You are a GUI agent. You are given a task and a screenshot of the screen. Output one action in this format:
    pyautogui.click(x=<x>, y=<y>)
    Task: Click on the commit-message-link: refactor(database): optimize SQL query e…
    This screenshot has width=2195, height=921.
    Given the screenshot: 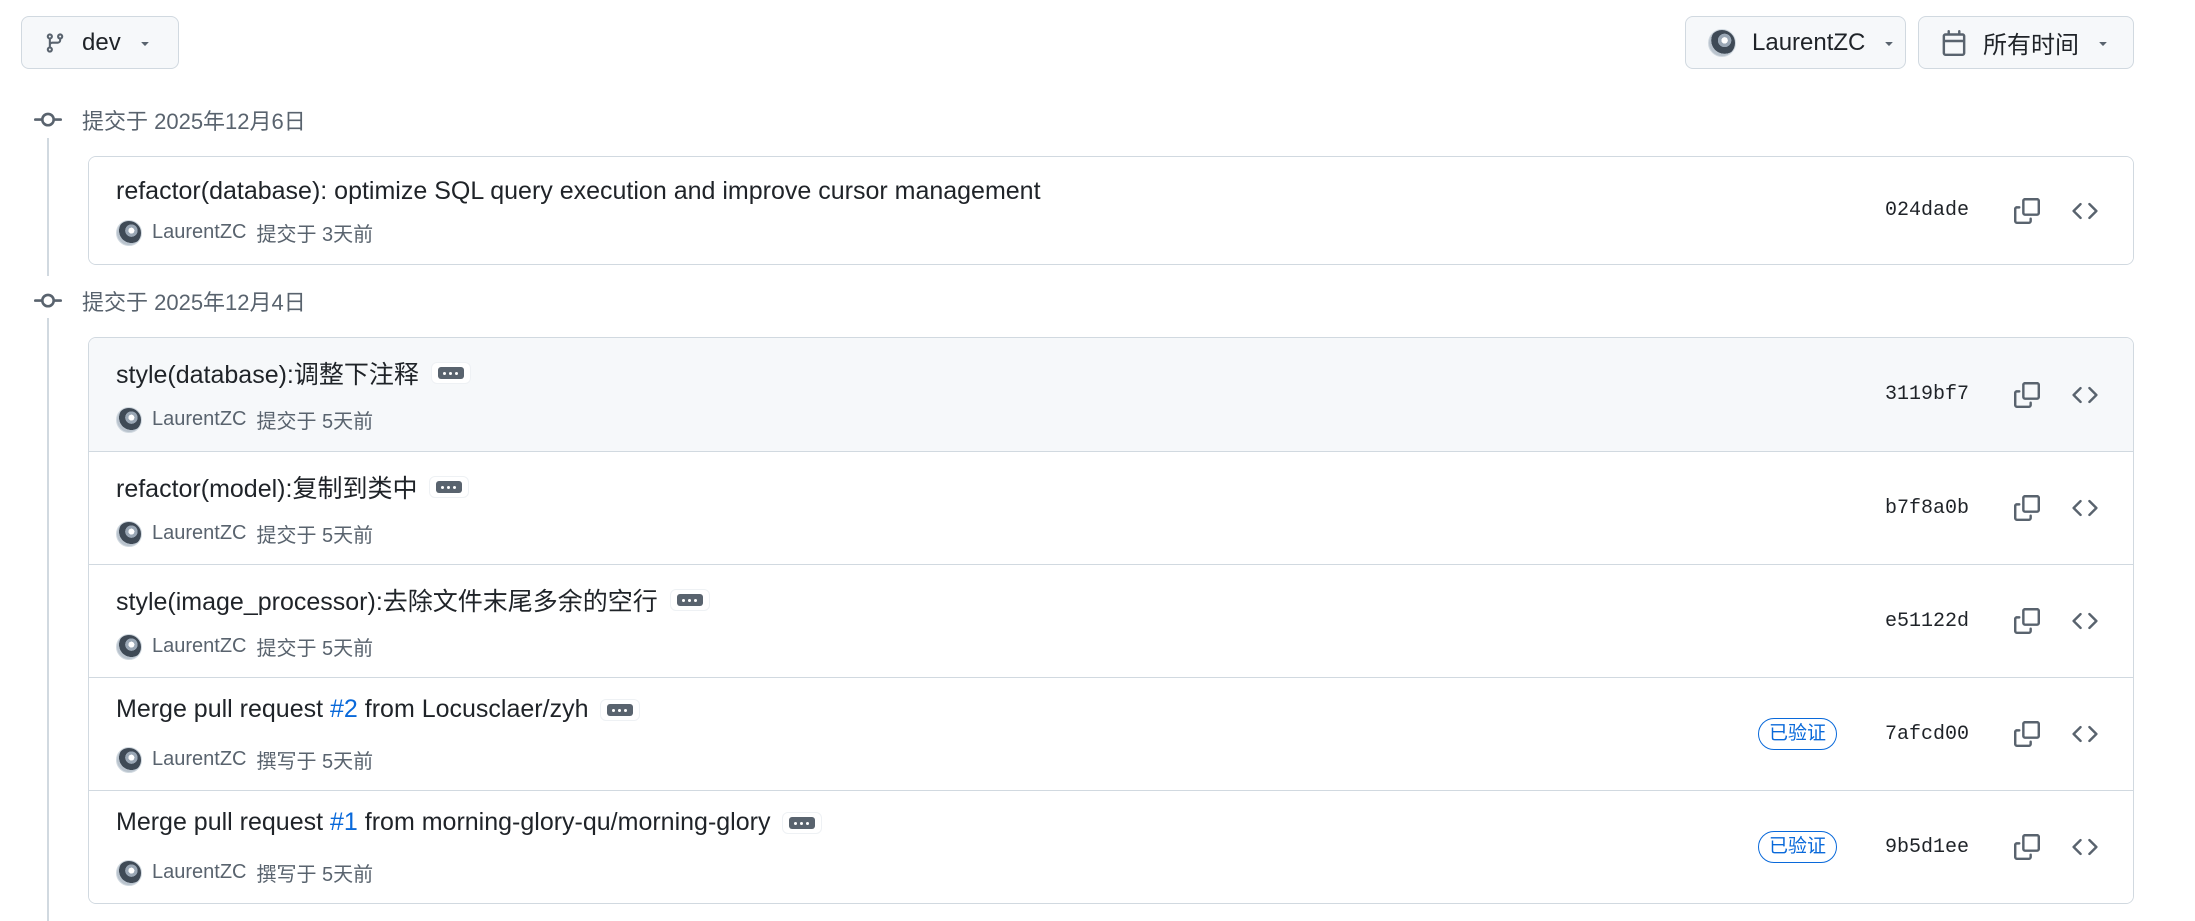 What is the action you would take?
    pyautogui.click(x=578, y=191)
    